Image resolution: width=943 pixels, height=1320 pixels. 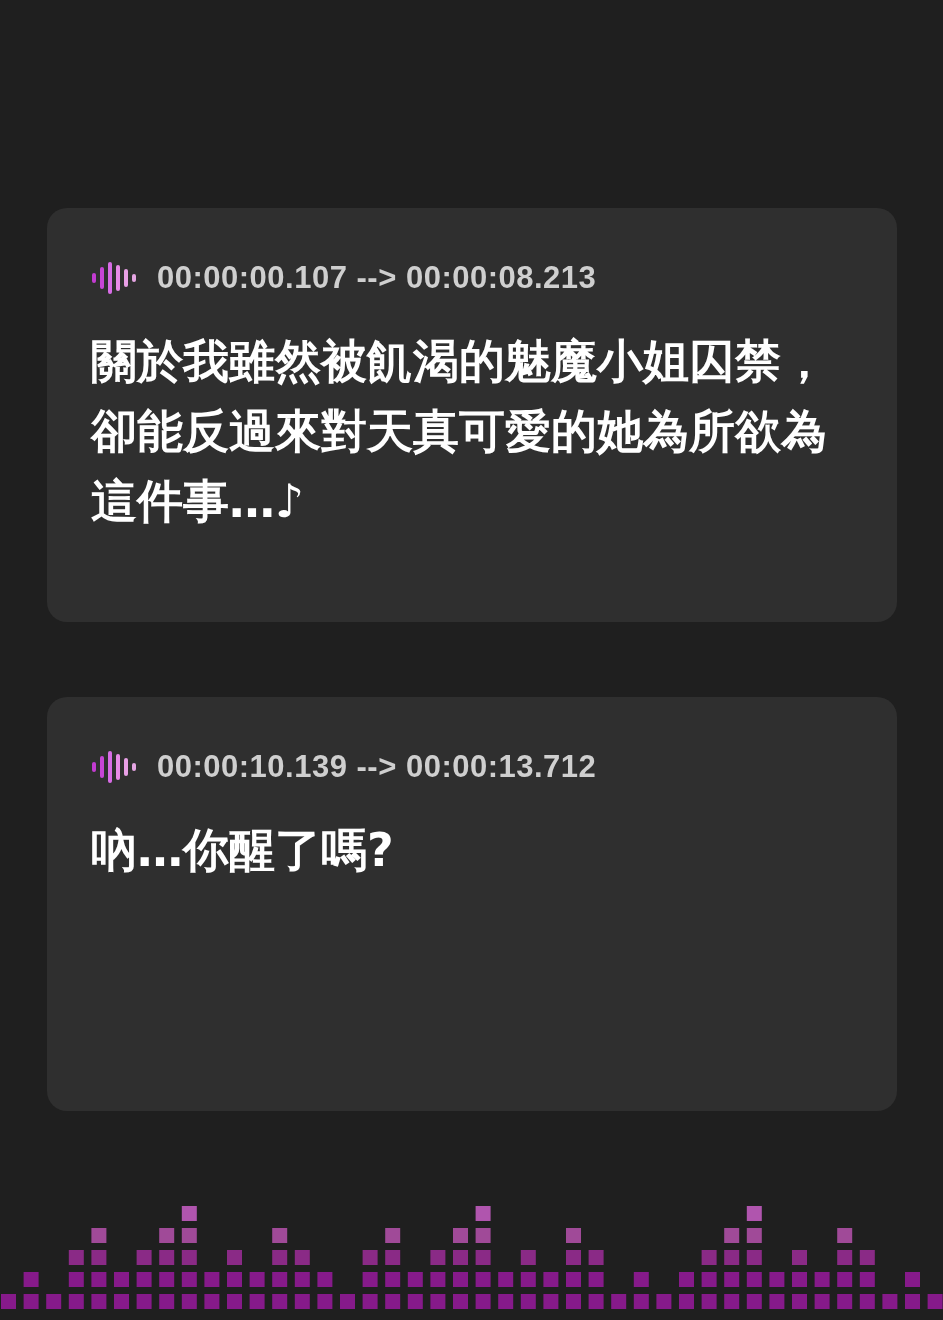 What do you see at coordinates (459, 431) in the screenshot?
I see `subtitle-text: 關於我雖然被飢渴的魅魔小姐囚禁，卻能反過來對天真可愛的她為所欲為這件事…♪` at bounding box center [459, 431].